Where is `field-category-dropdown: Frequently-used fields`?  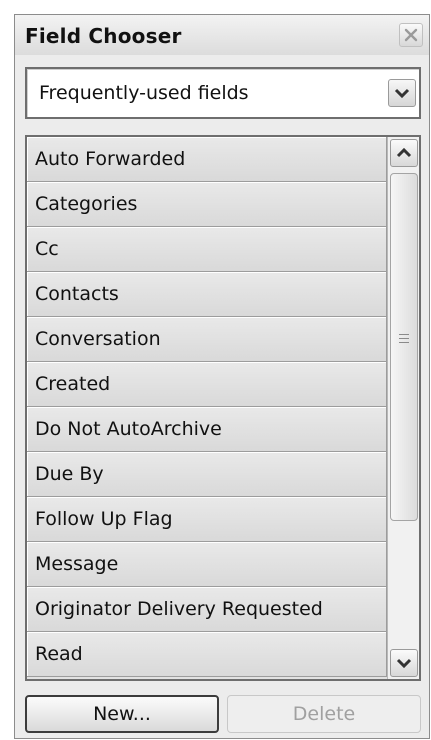 field-category-dropdown: Frequently-used fields is located at coordinates (223, 93).